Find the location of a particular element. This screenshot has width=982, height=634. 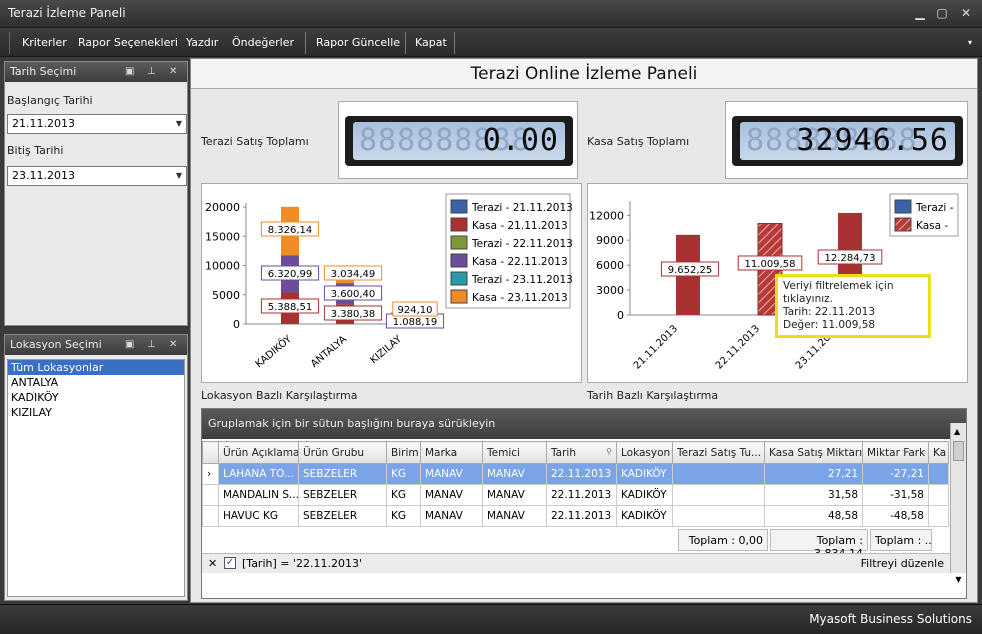

column-header: Ka is located at coordinates (938, 452).